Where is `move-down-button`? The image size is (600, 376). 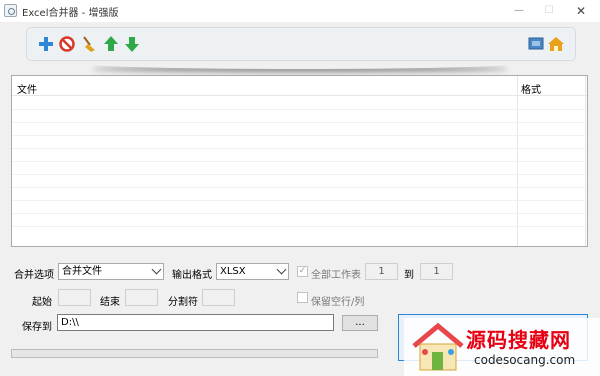
move-down-button is located at coordinates (132, 44).